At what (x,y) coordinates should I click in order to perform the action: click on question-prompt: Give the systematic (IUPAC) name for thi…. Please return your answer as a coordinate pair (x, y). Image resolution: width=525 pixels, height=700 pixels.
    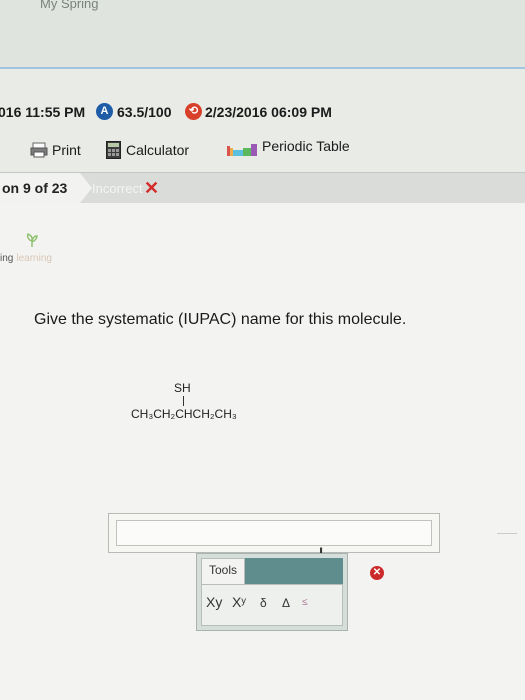
    Looking at the image, I should click on (220, 319).